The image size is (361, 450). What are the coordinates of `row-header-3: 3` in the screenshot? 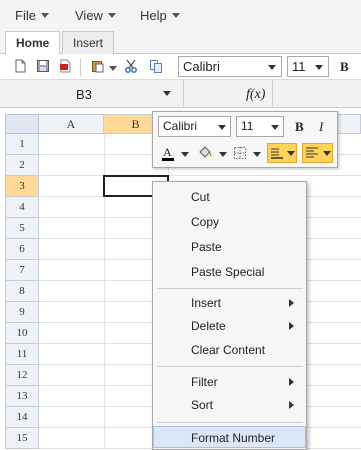 It's located at (22, 186).